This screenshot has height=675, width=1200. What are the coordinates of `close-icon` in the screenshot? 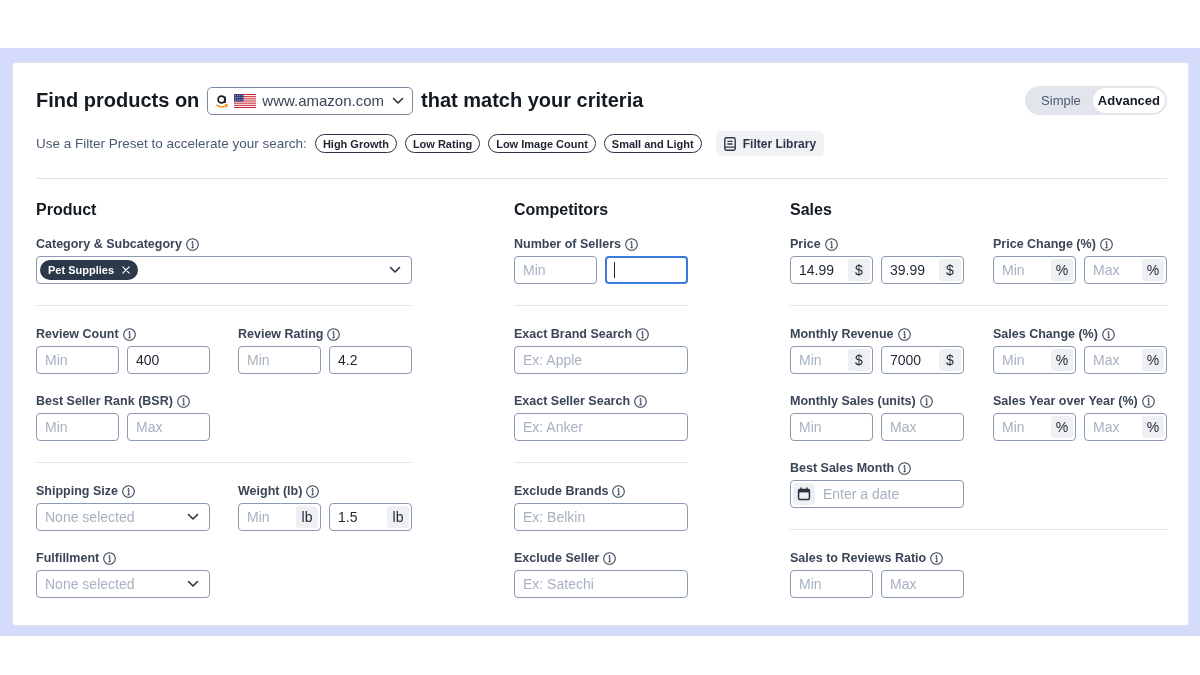 It's located at (126, 270).